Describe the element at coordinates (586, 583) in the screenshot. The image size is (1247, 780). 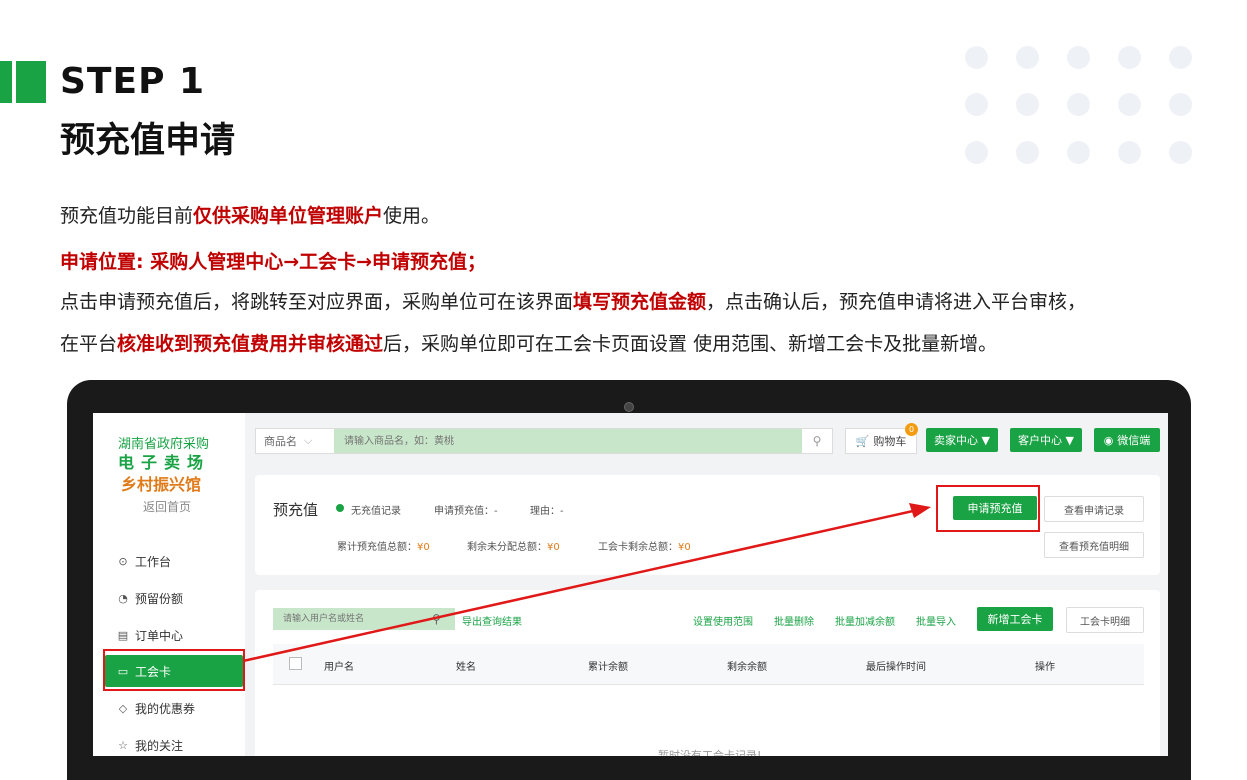
I see `arrow-annotation` at that location.